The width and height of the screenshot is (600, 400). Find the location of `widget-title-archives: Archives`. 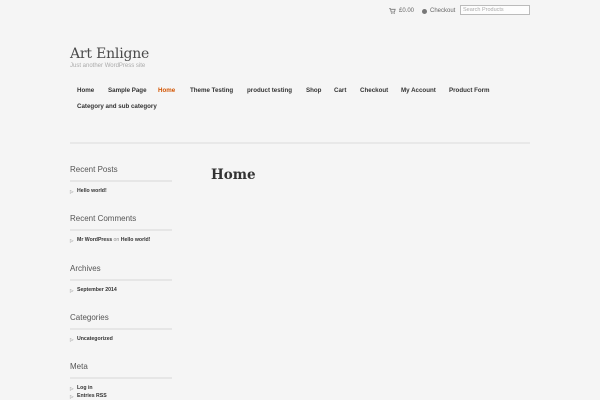

widget-title-archives: Archives is located at coordinates (85, 268).